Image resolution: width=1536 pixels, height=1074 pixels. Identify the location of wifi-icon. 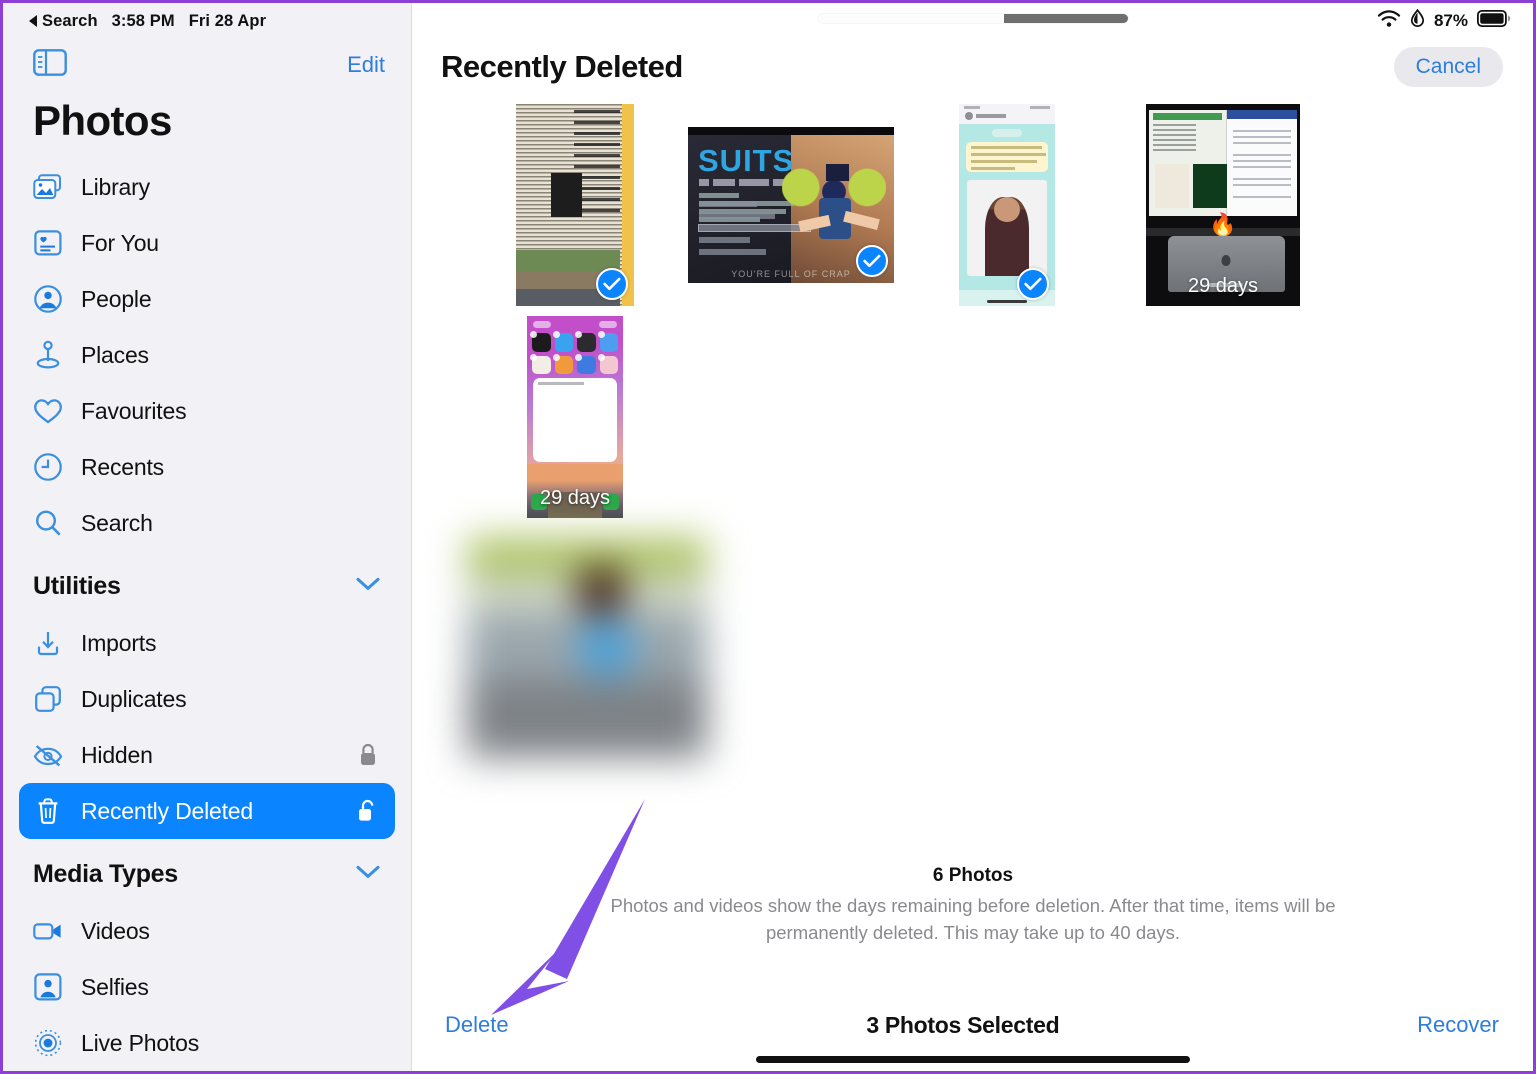
(1389, 21).